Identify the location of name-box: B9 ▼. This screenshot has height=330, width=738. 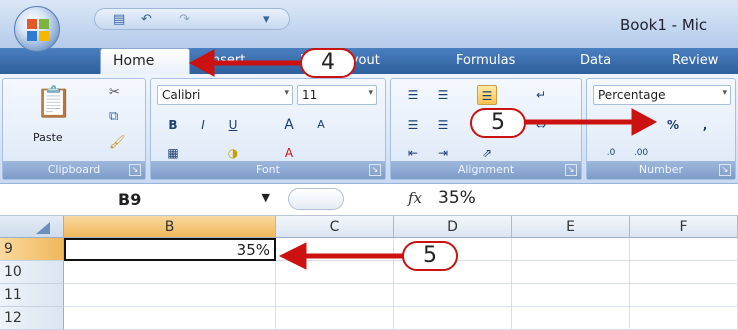
(145, 200).